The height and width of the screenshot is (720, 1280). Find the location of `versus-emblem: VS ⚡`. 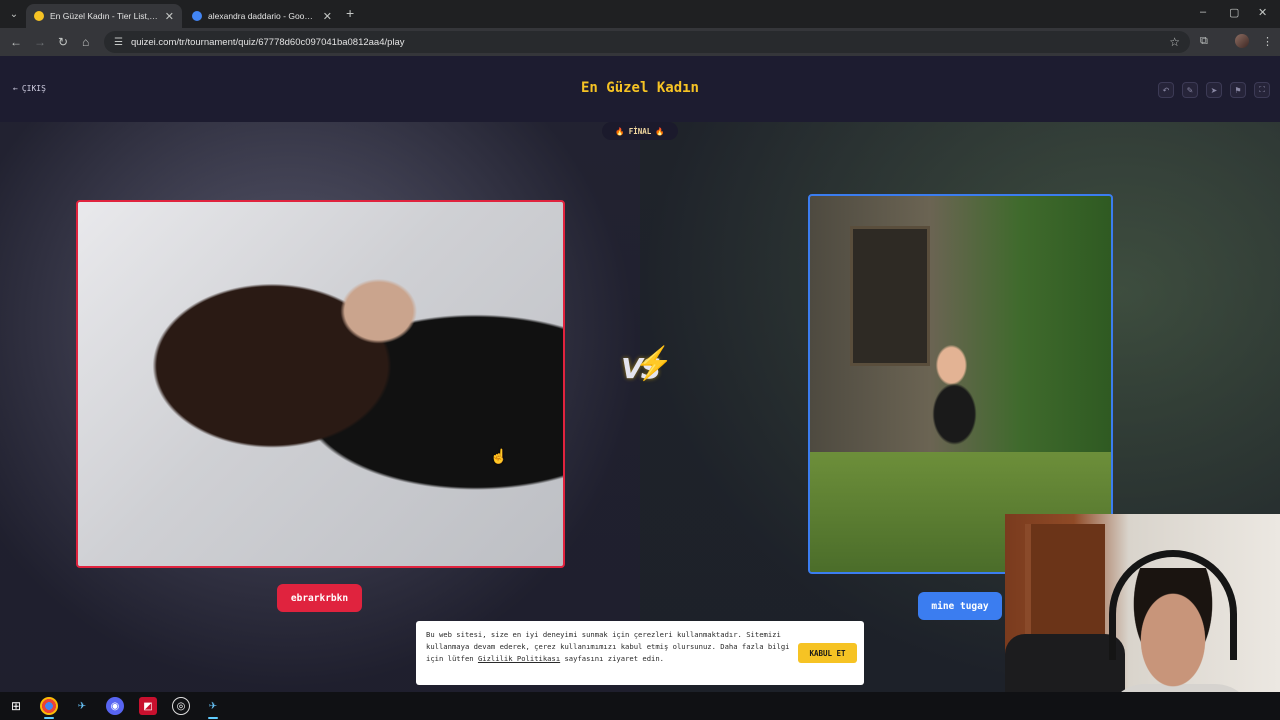

versus-emblem: VS ⚡ is located at coordinates (645, 366).